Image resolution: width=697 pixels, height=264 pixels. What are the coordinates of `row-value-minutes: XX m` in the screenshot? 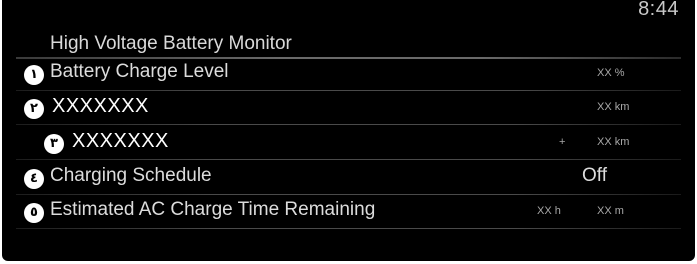 It's located at (610, 211).